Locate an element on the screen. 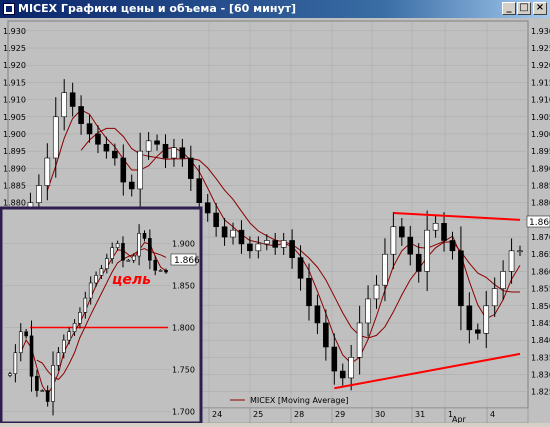 This screenshot has width=550, height=427. main-x-label: 25 is located at coordinates (258, 414).